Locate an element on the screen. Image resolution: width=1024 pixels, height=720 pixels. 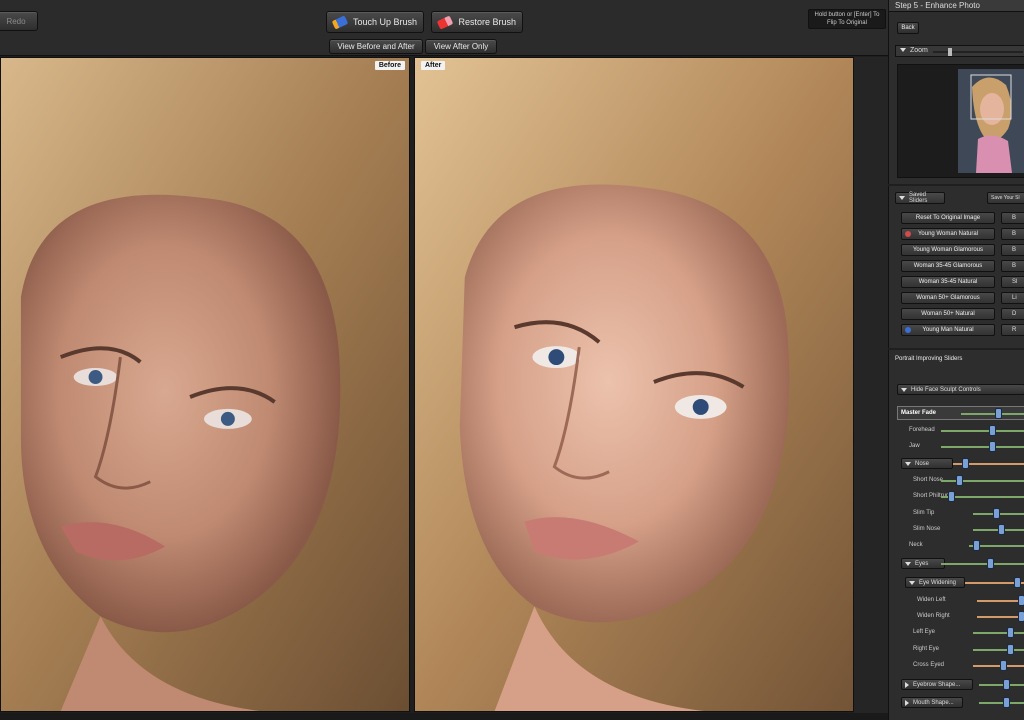
preset-button: Woman 50+ Glamorous is located at coordinates (948, 298).